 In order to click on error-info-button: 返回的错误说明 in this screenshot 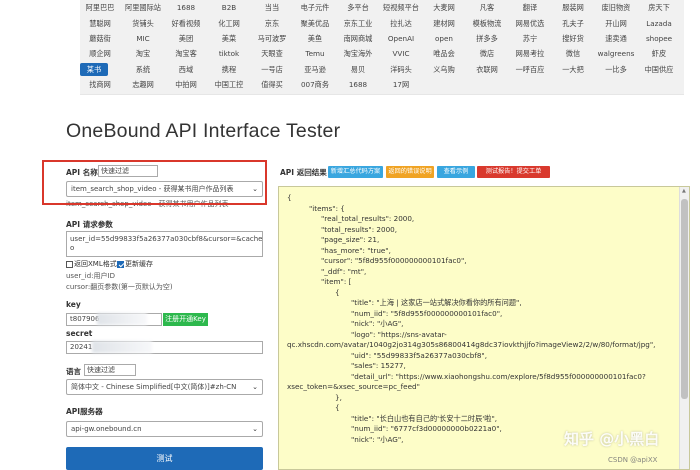, I will do `click(410, 172)`.